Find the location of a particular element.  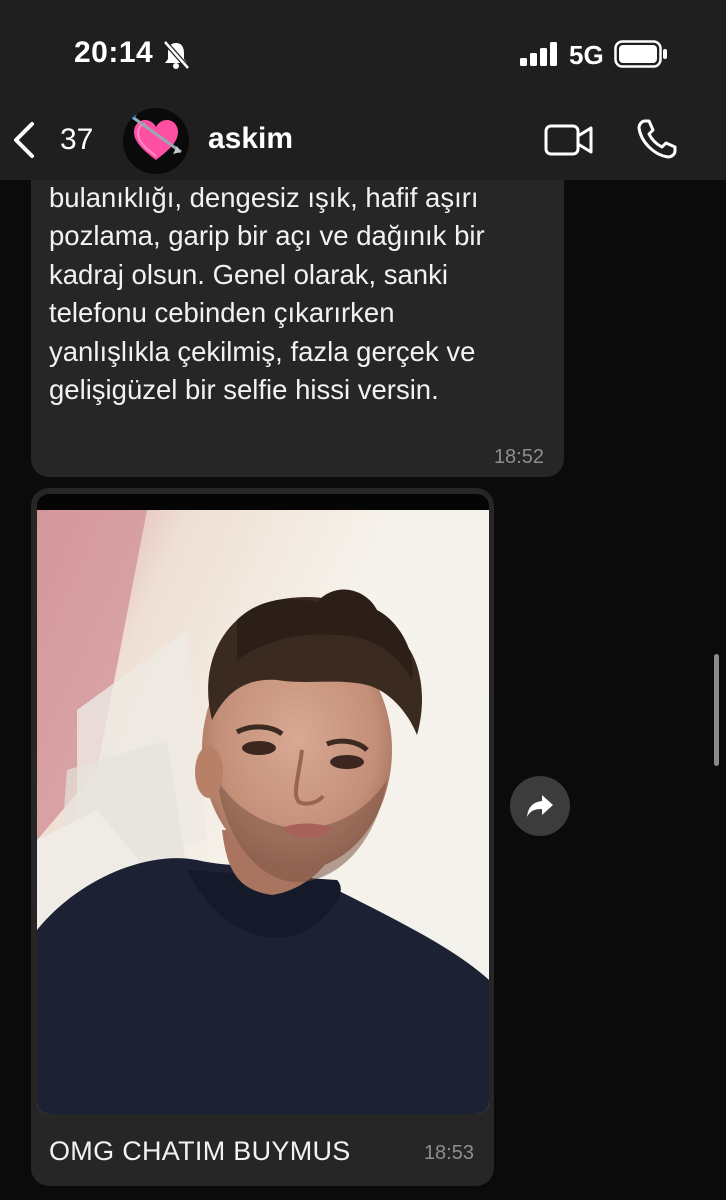

video-camera-icon is located at coordinates (569, 140).